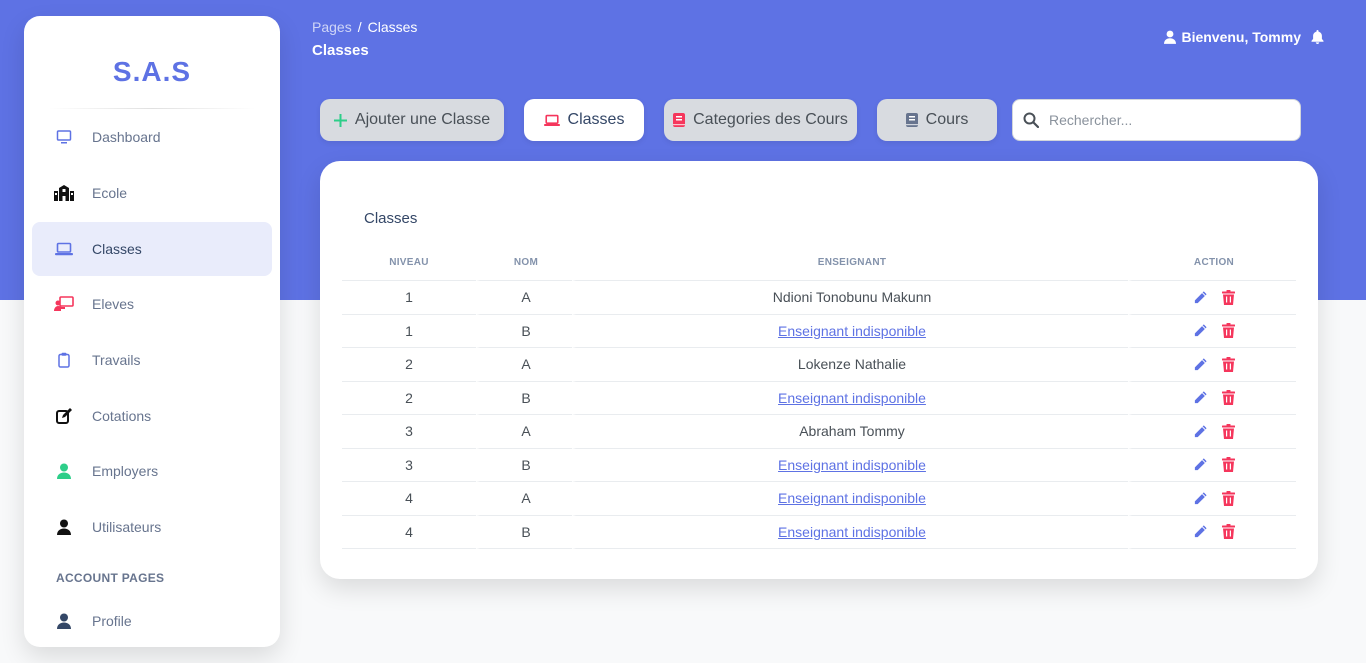 The height and width of the screenshot is (663, 1366). I want to click on cell-nom: A, so click(524, 432).